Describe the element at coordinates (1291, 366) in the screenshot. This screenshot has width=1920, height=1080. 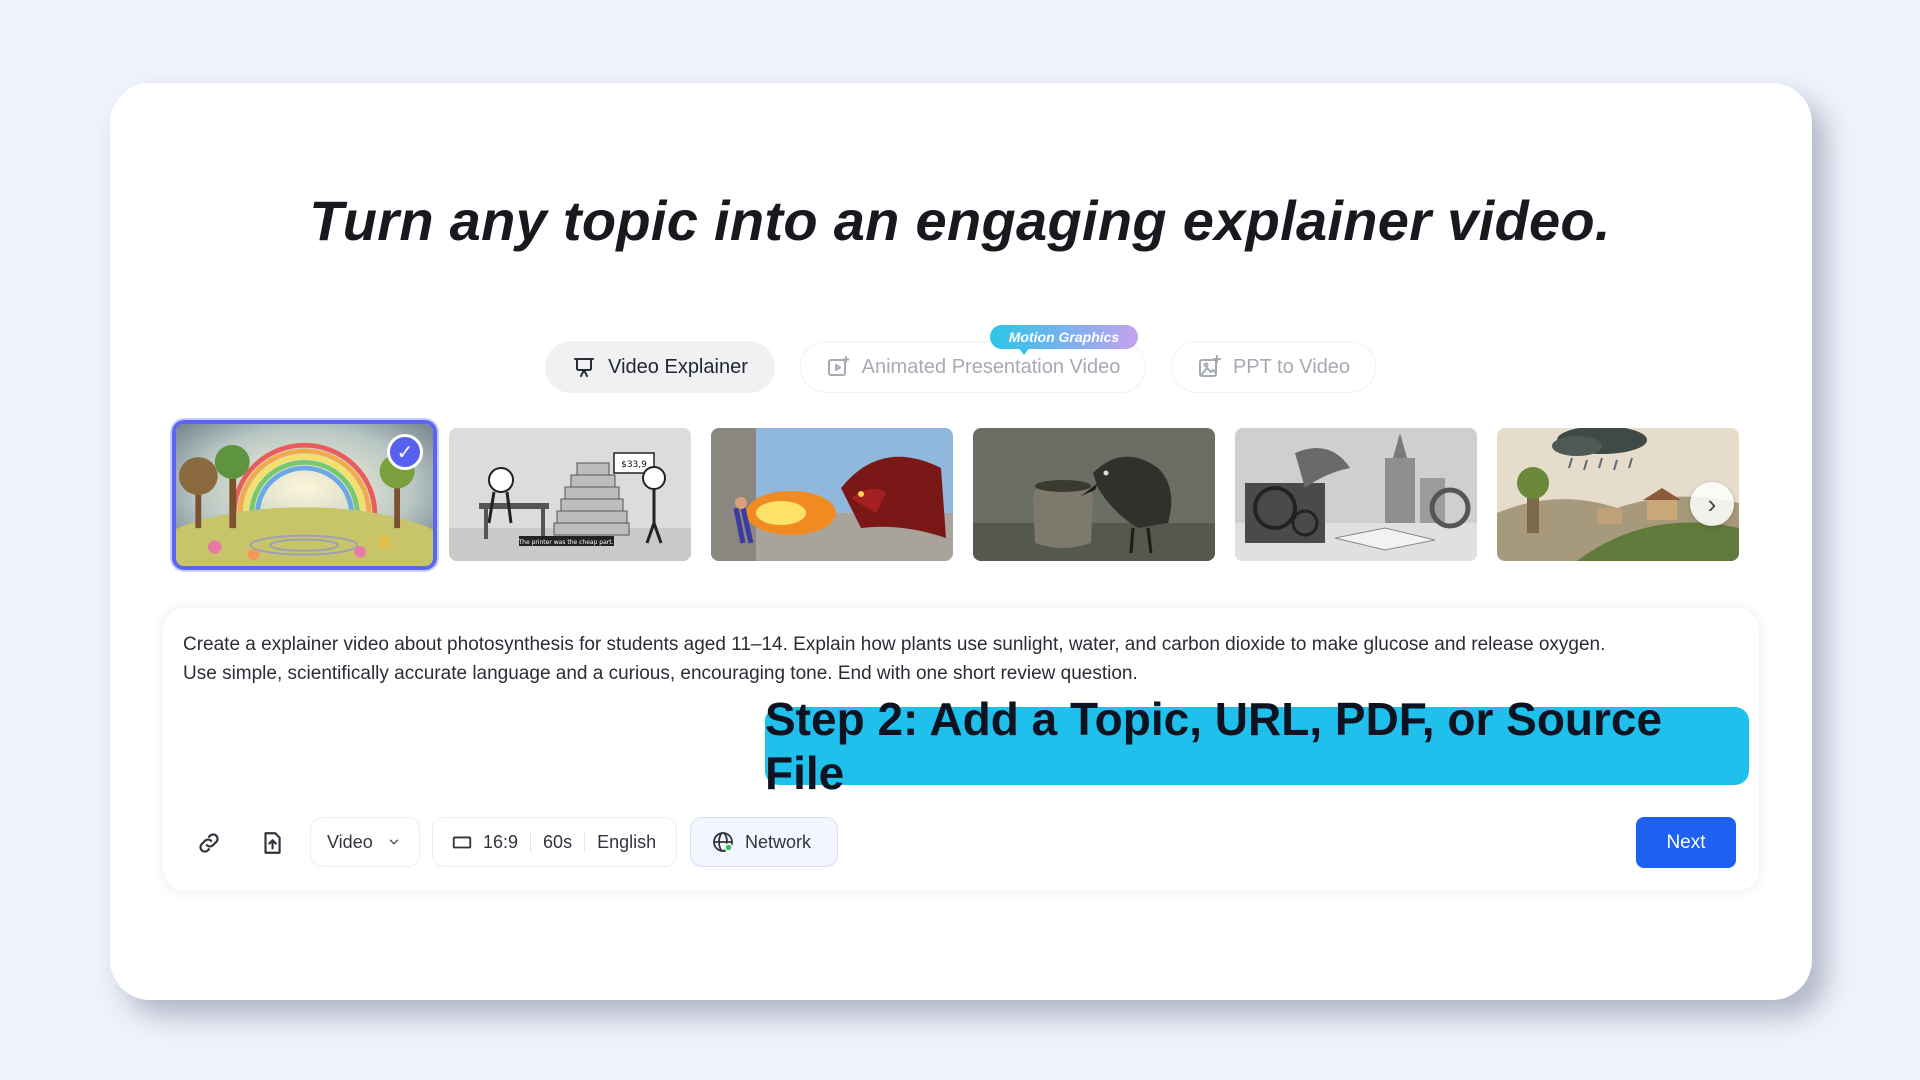
I see `tab-label: PPT to Video` at that location.